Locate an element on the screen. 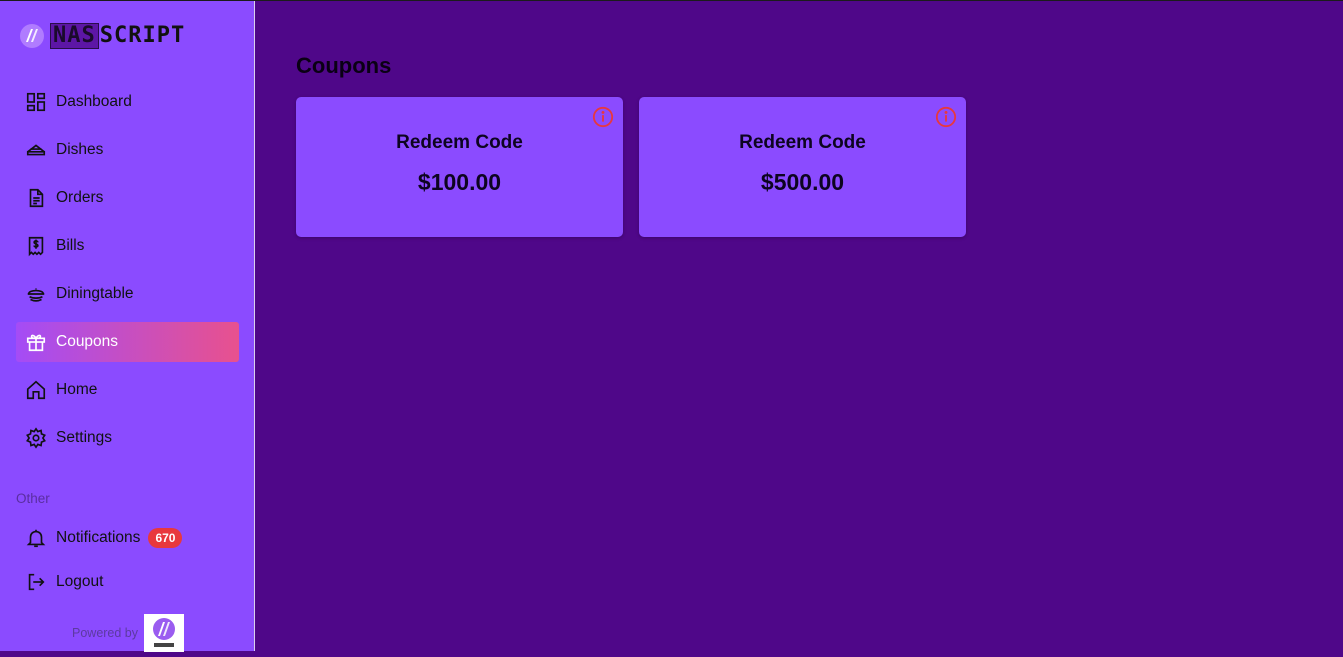 The width and height of the screenshot is (1343, 657). sidebar-item-label: Dashboard is located at coordinates (94, 101).